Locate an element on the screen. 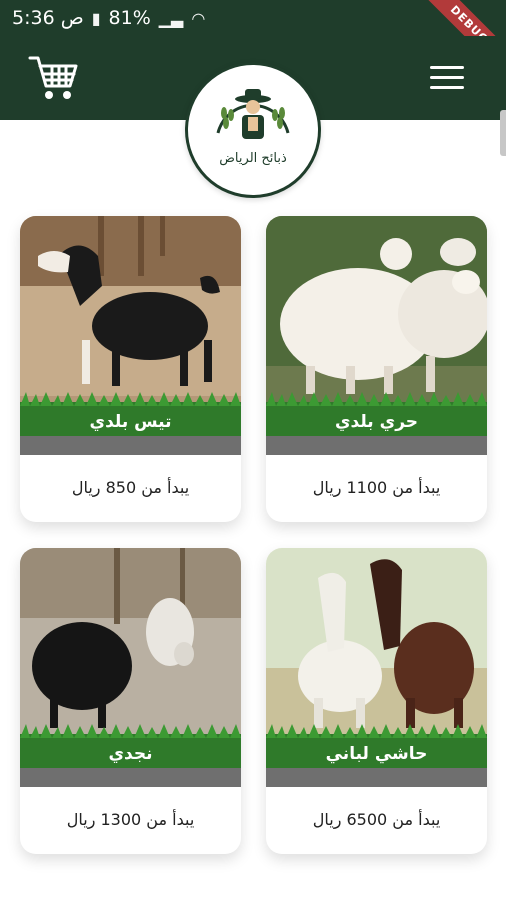 The image size is (506, 900). product-price: يبدأ من 1100 ريال is located at coordinates (376, 487).